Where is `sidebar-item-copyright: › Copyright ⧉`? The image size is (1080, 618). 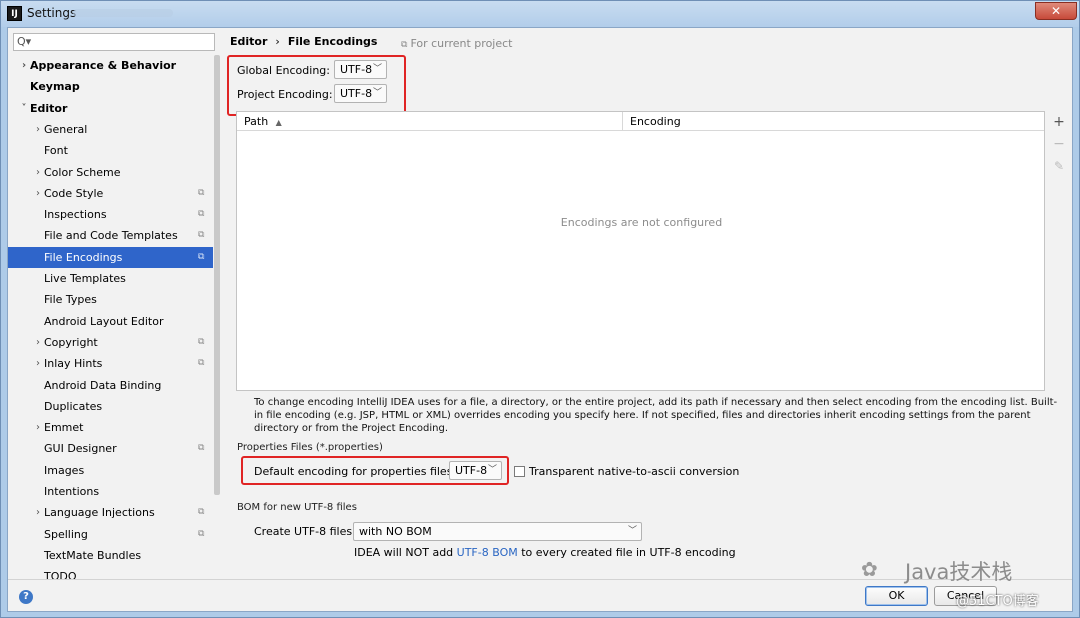 sidebar-item-copyright: › Copyright ⧉ is located at coordinates (110, 342).